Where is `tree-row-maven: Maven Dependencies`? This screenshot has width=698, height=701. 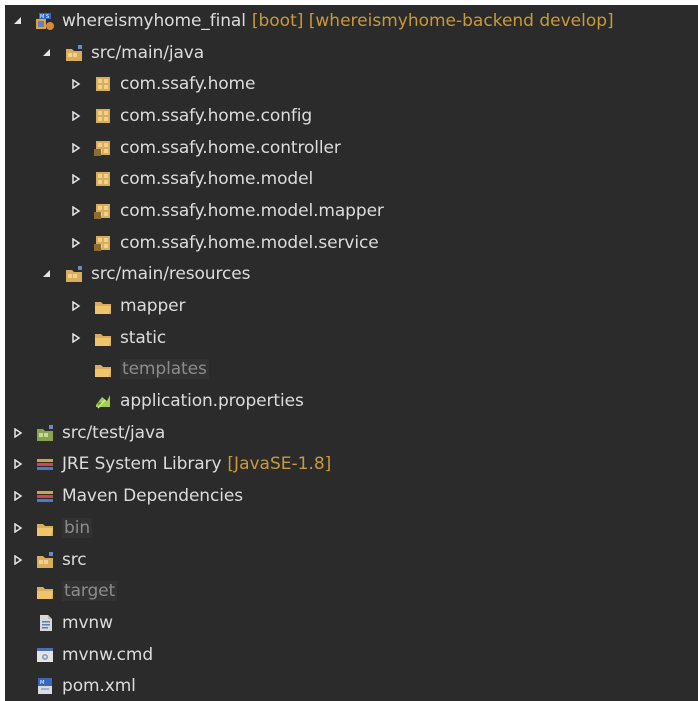
tree-row-maven: Maven Dependencies is located at coordinates (351, 496).